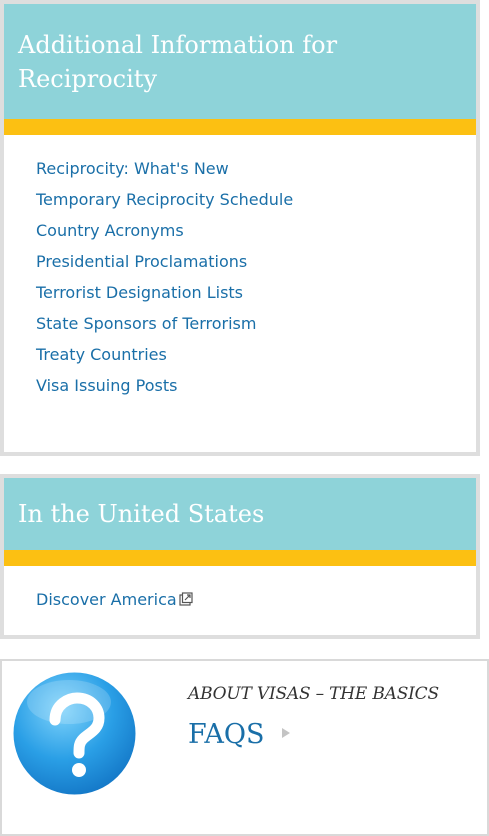  Describe the element at coordinates (146, 323) in the screenshot. I see `link-state-sponsors-of-terrorism: State Sponsors of Terrorism` at that location.